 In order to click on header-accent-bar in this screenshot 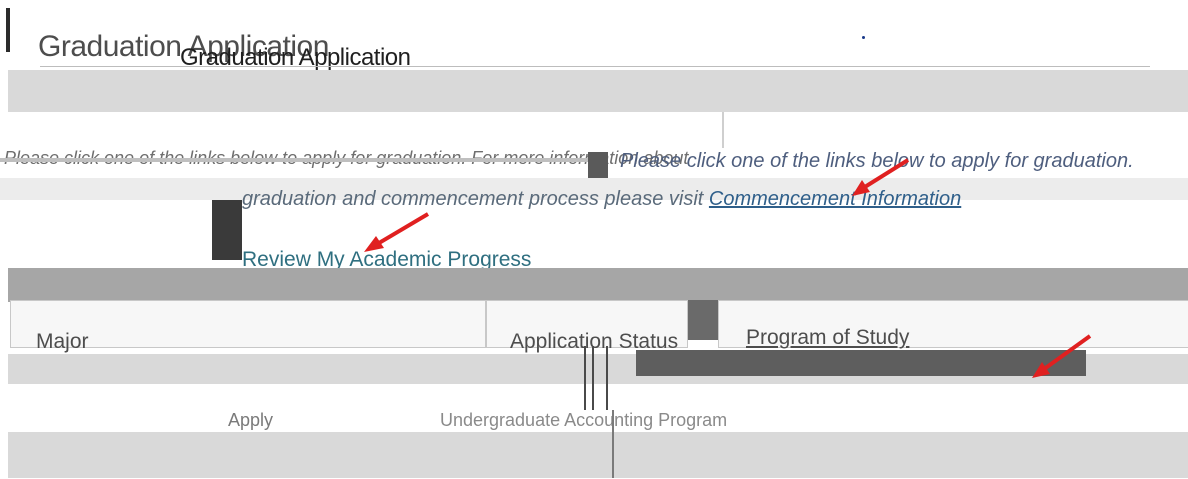, I will do `click(8, 30)`.